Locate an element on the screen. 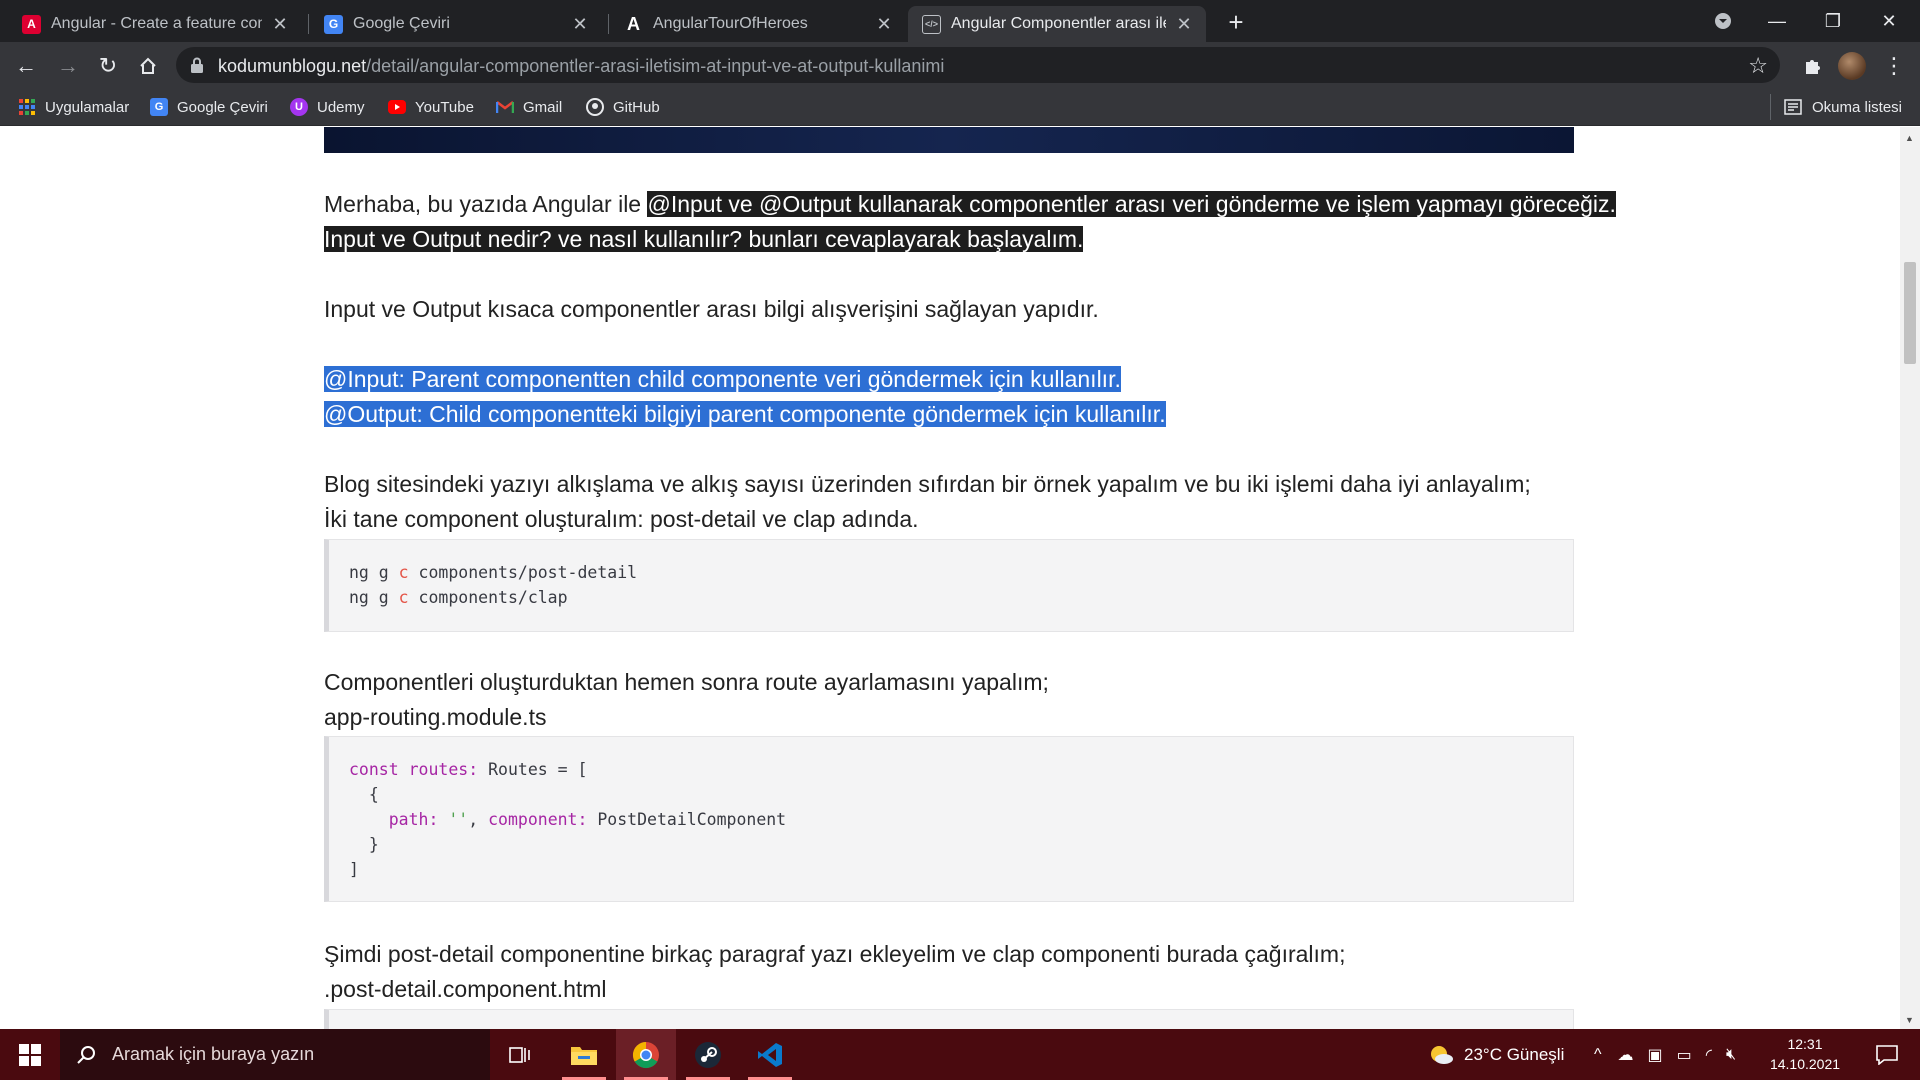 Image resolution: width=1920 pixels, height=1080 pixels. bookmark-google-ceviri: G Google Çeviri is located at coordinates (209, 107).